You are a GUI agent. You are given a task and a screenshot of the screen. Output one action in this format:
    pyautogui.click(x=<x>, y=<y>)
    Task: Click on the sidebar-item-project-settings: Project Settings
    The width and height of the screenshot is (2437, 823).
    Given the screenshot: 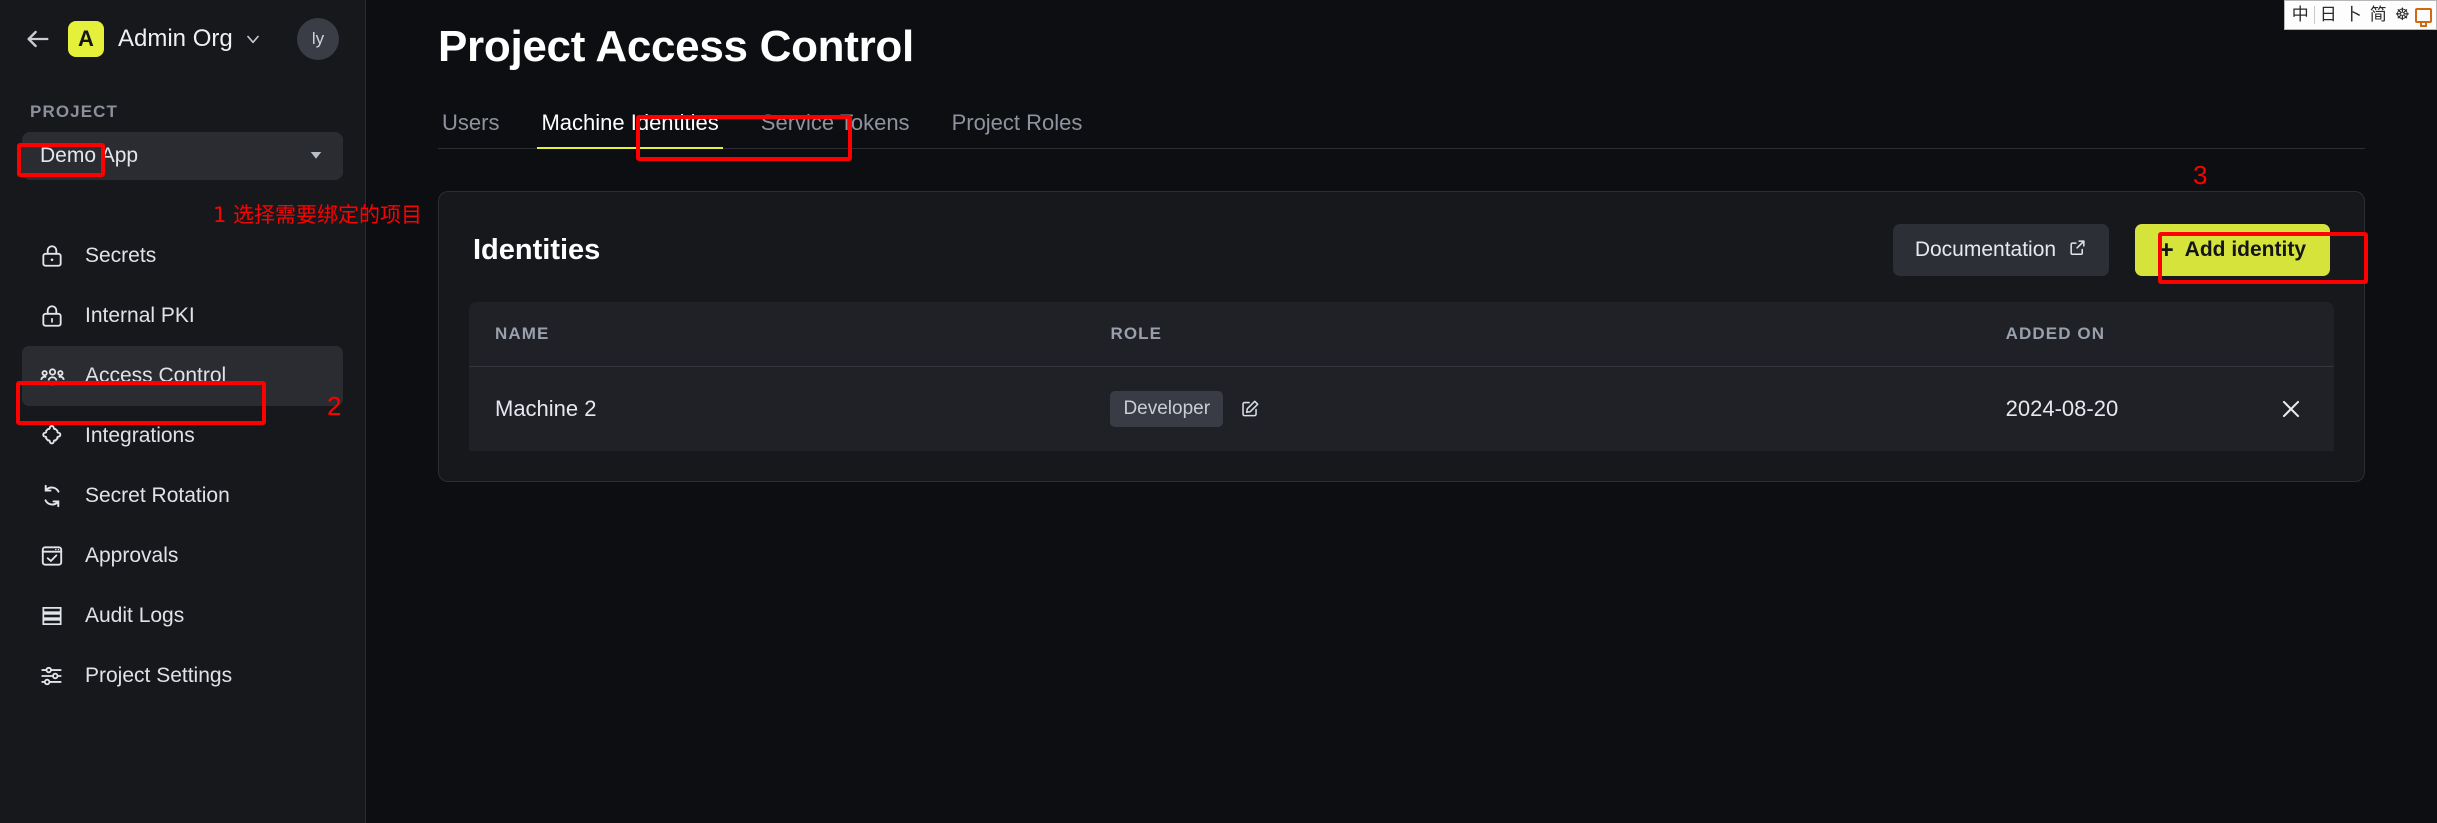 What is the action you would take?
    pyautogui.click(x=182, y=676)
    